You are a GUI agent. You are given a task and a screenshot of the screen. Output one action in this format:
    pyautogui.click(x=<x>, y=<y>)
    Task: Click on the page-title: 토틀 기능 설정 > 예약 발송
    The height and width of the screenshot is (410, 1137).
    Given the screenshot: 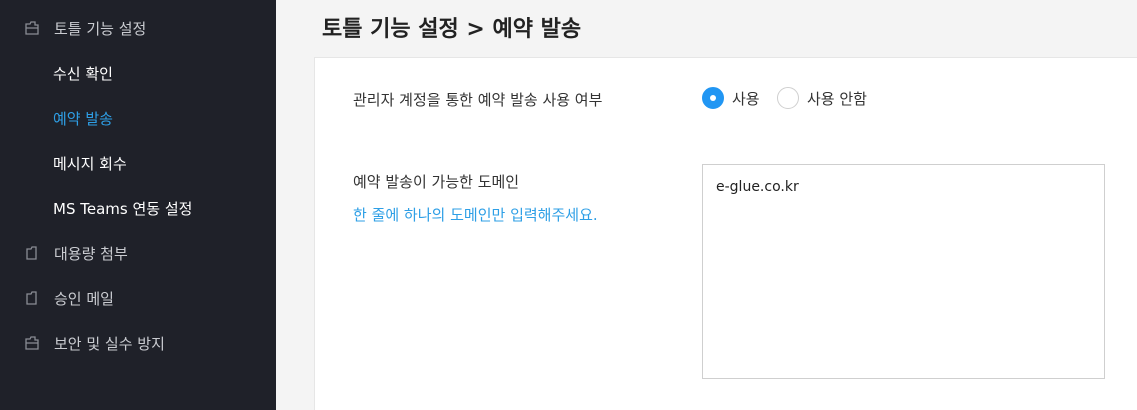 What is the action you would take?
    pyautogui.click(x=452, y=29)
    